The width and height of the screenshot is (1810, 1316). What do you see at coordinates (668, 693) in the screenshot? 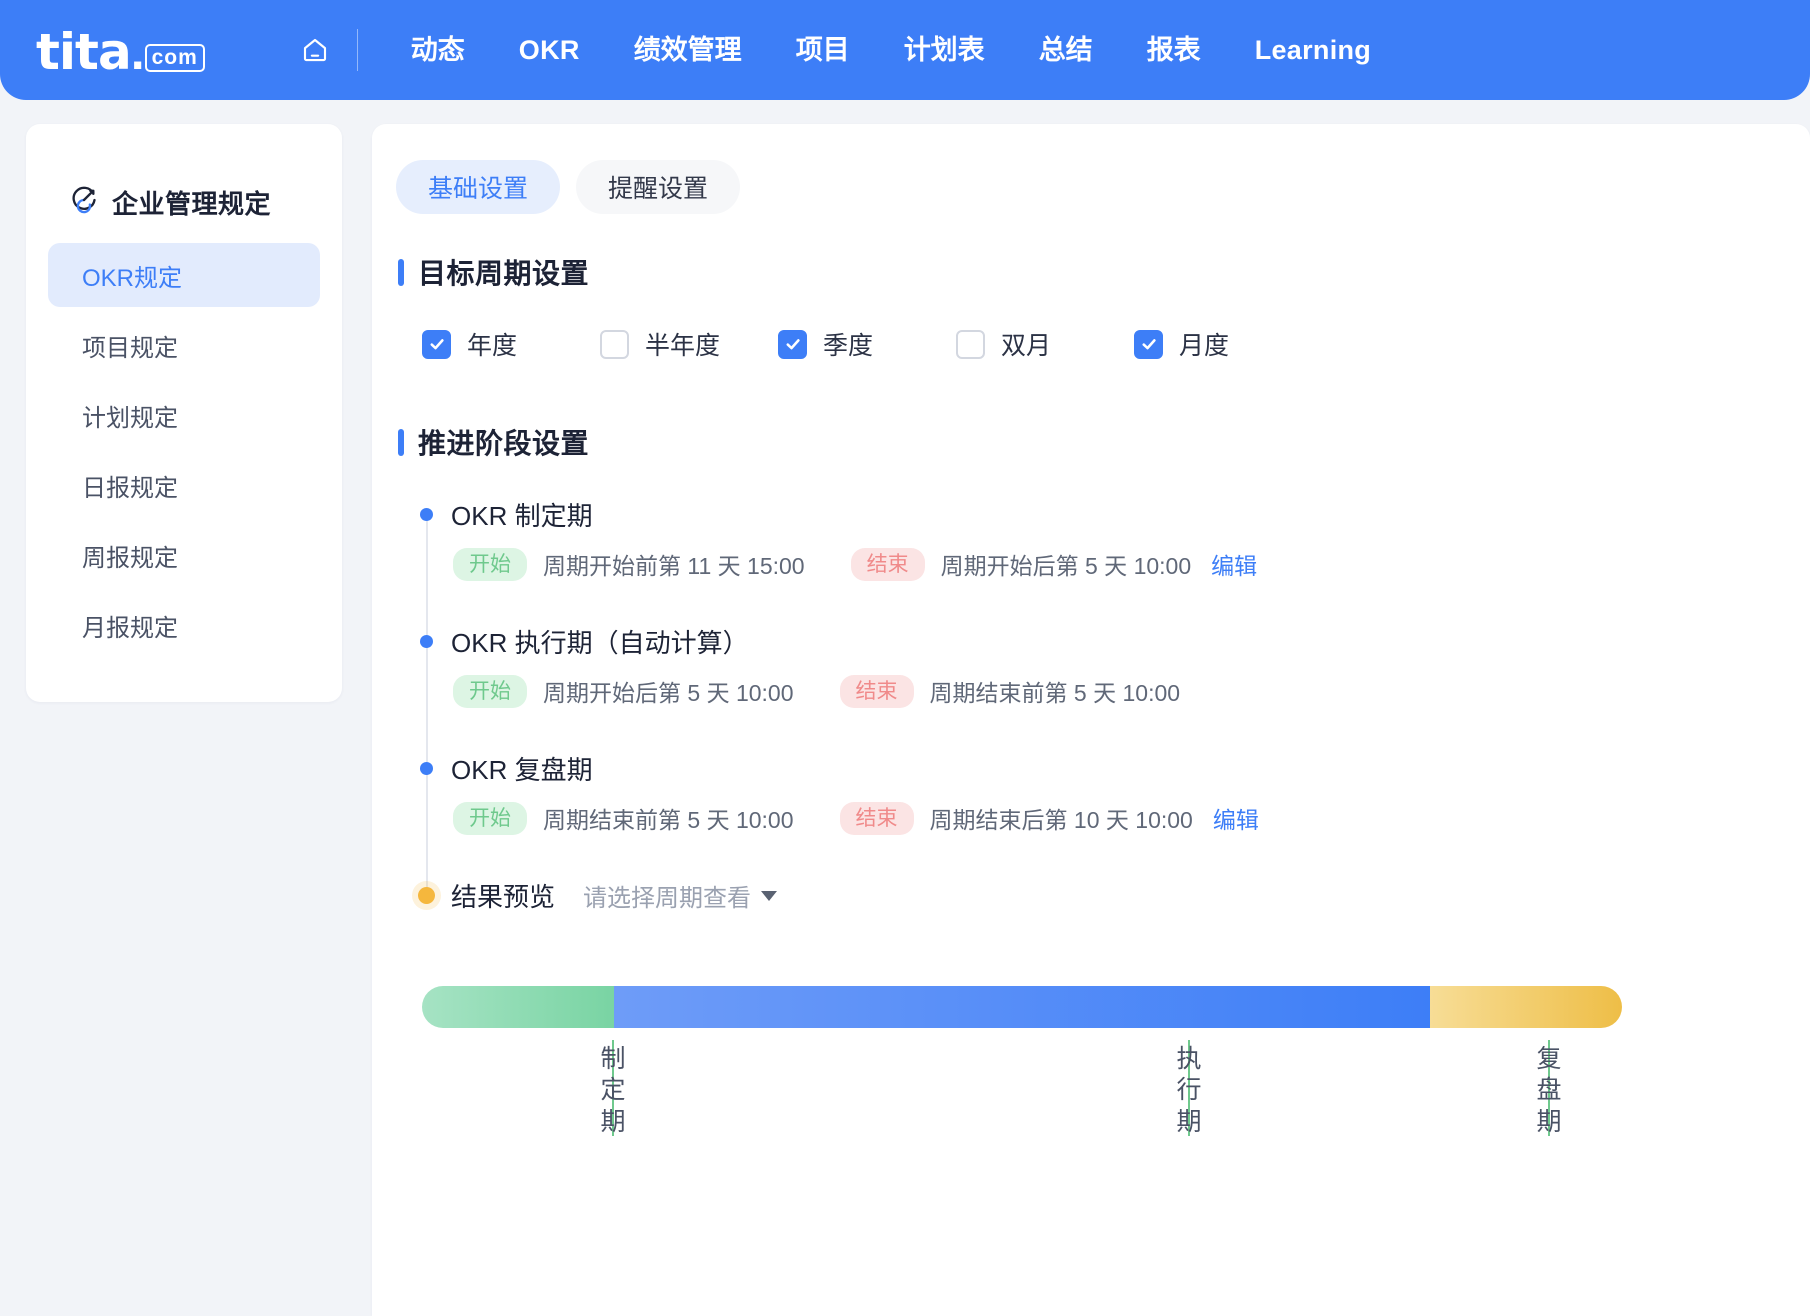
I see `phase-start-text: 周期开始后第 5 天 10:00` at bounding box center [668, 693].